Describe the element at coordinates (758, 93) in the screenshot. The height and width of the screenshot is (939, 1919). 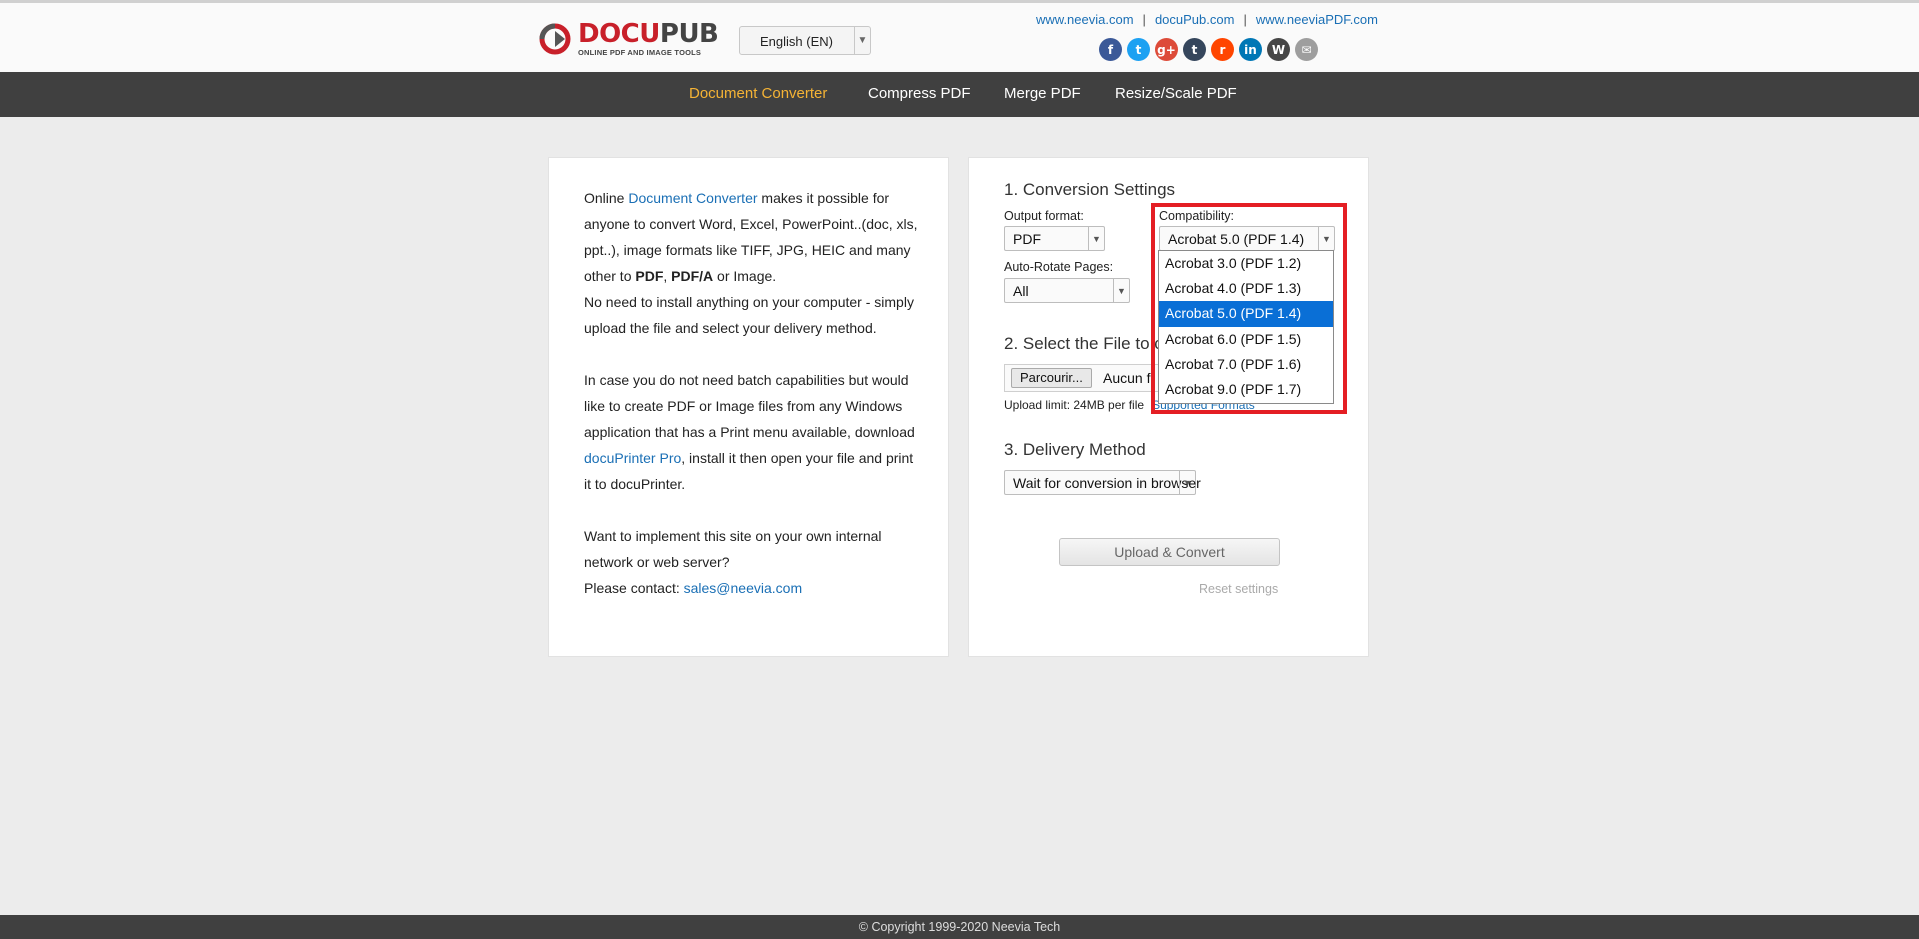
I see `nav-document-converter: Document Converter` at that location.